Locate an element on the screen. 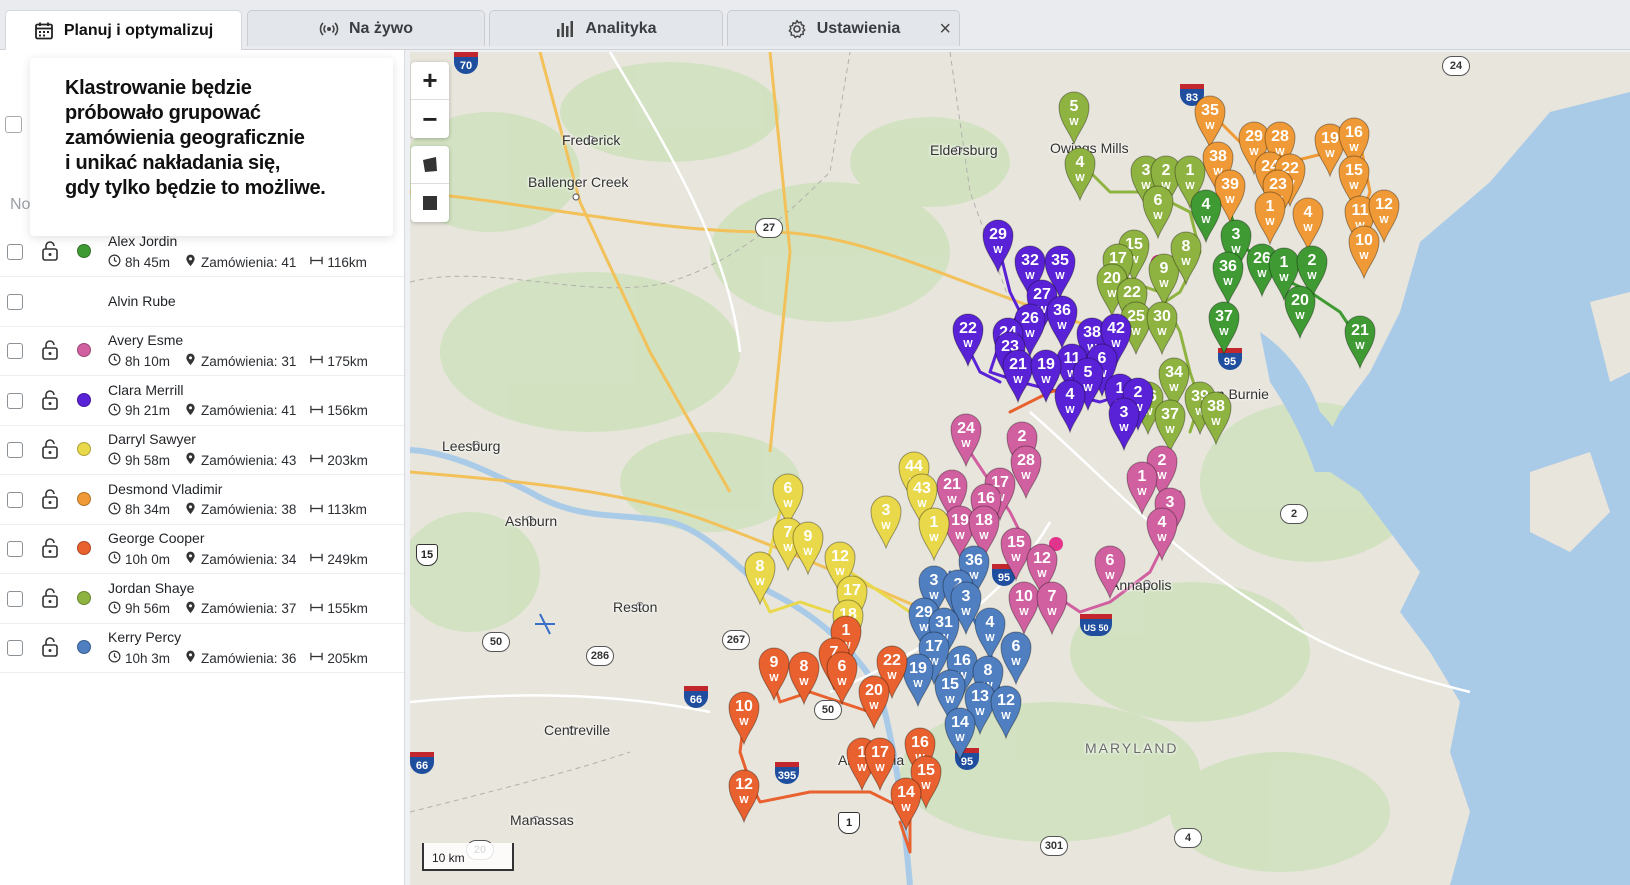 The height and width of the screenshot is (885, 1630). tab-analityka: Analityka is located at coordinates (606, 28).